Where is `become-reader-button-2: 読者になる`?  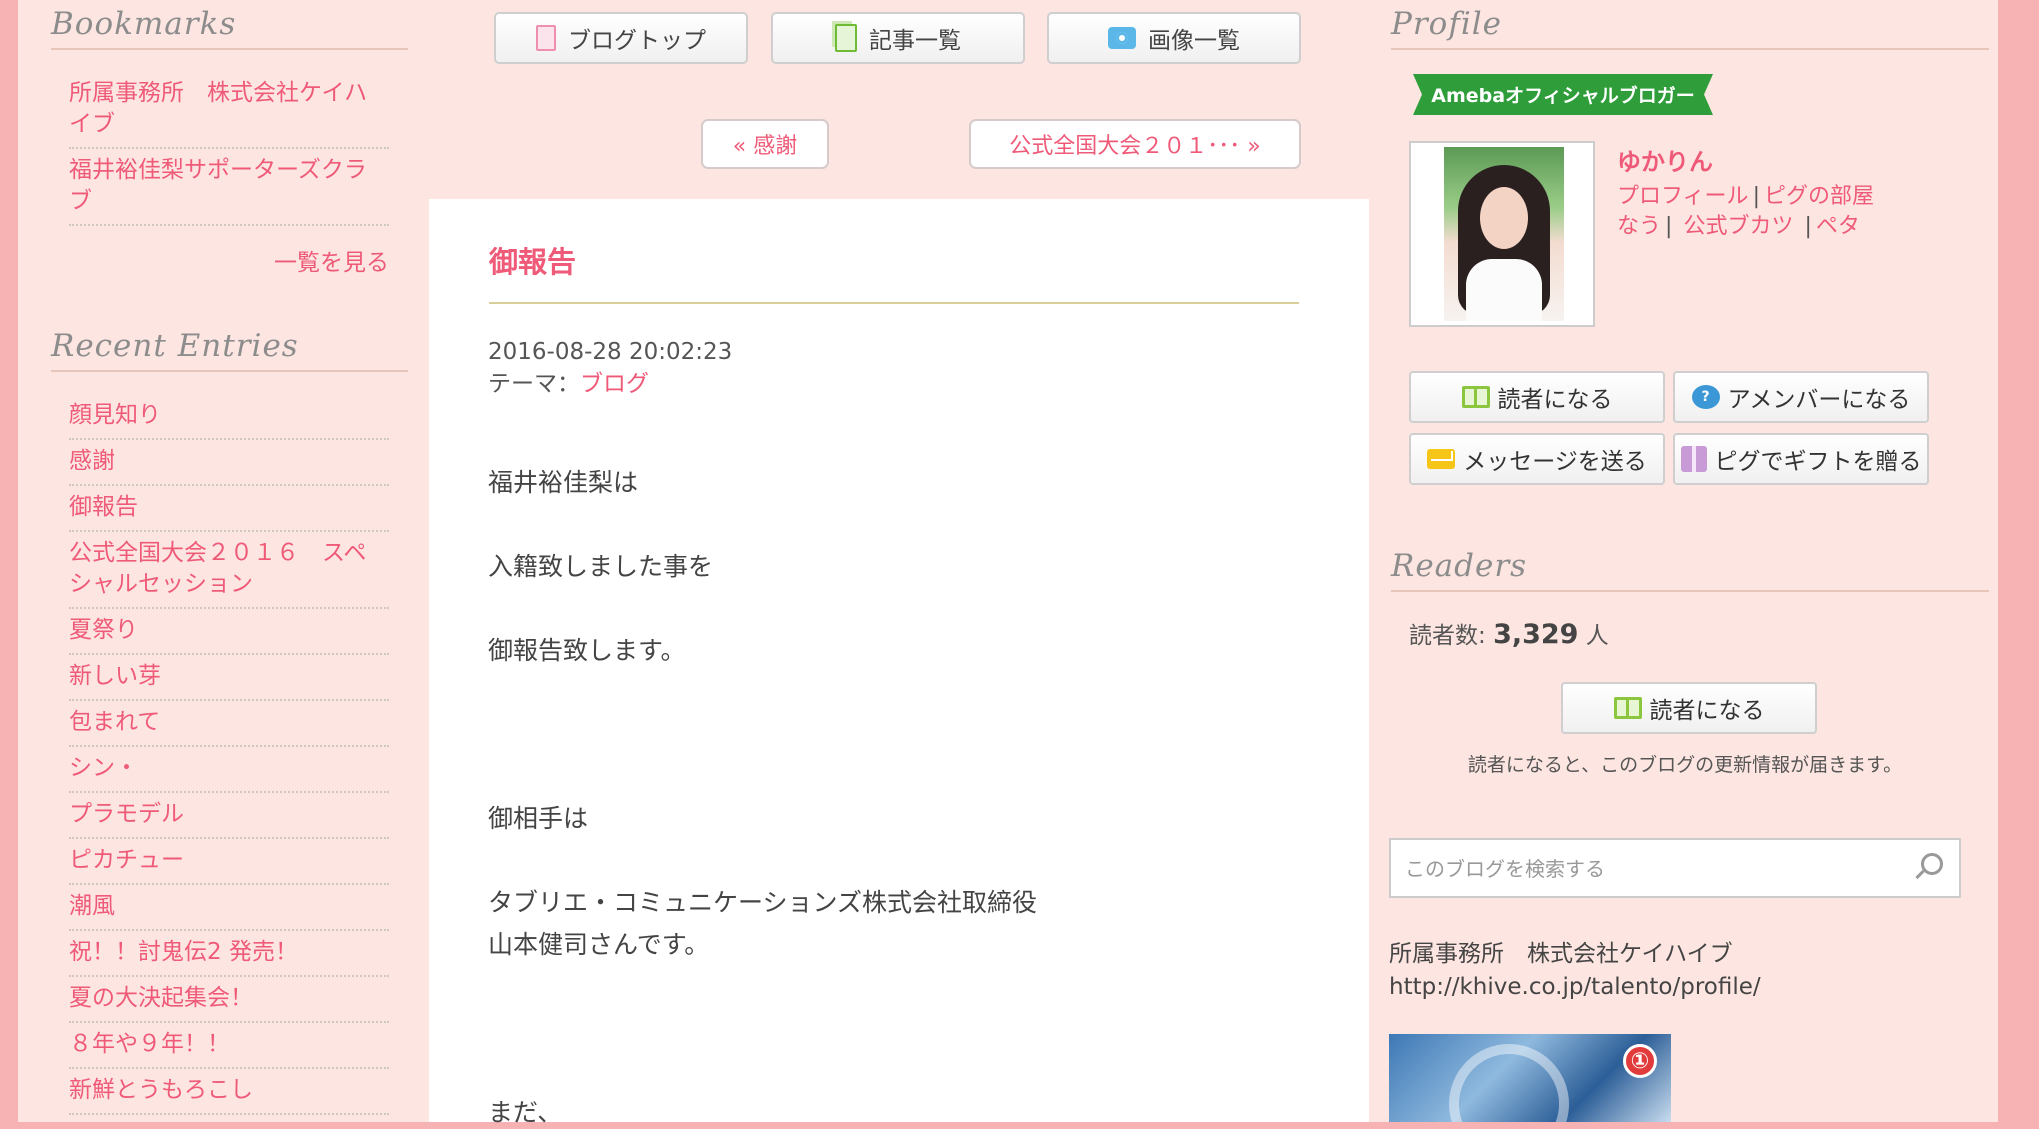 become-reader-button-2: 読者になる is located at coordinates (1689, 708).